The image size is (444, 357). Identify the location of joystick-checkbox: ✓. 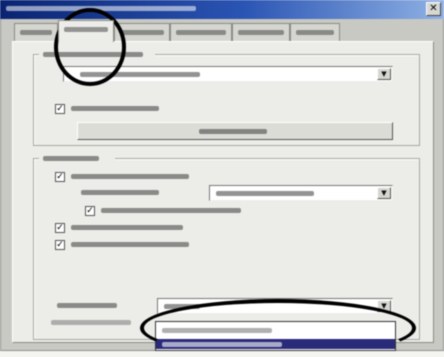
(60, 228).